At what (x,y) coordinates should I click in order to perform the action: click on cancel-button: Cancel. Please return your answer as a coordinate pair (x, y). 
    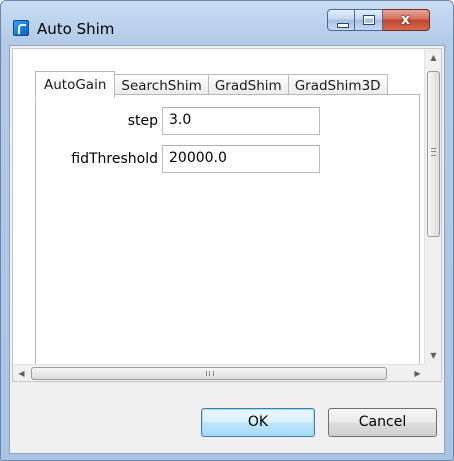
    Looking at the image, I should click on (382, 422).